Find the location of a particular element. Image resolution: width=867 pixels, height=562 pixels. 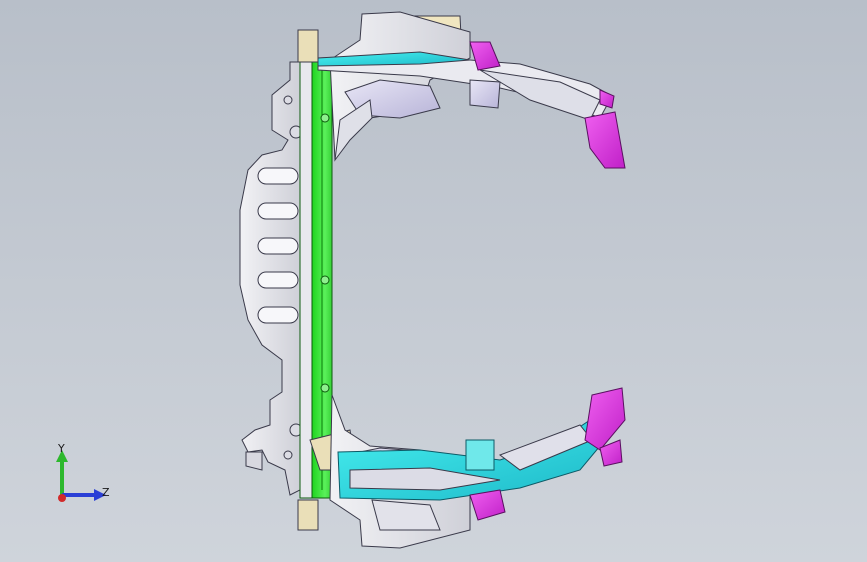

y-axis-label: Y is located at coordinates (61, 448).